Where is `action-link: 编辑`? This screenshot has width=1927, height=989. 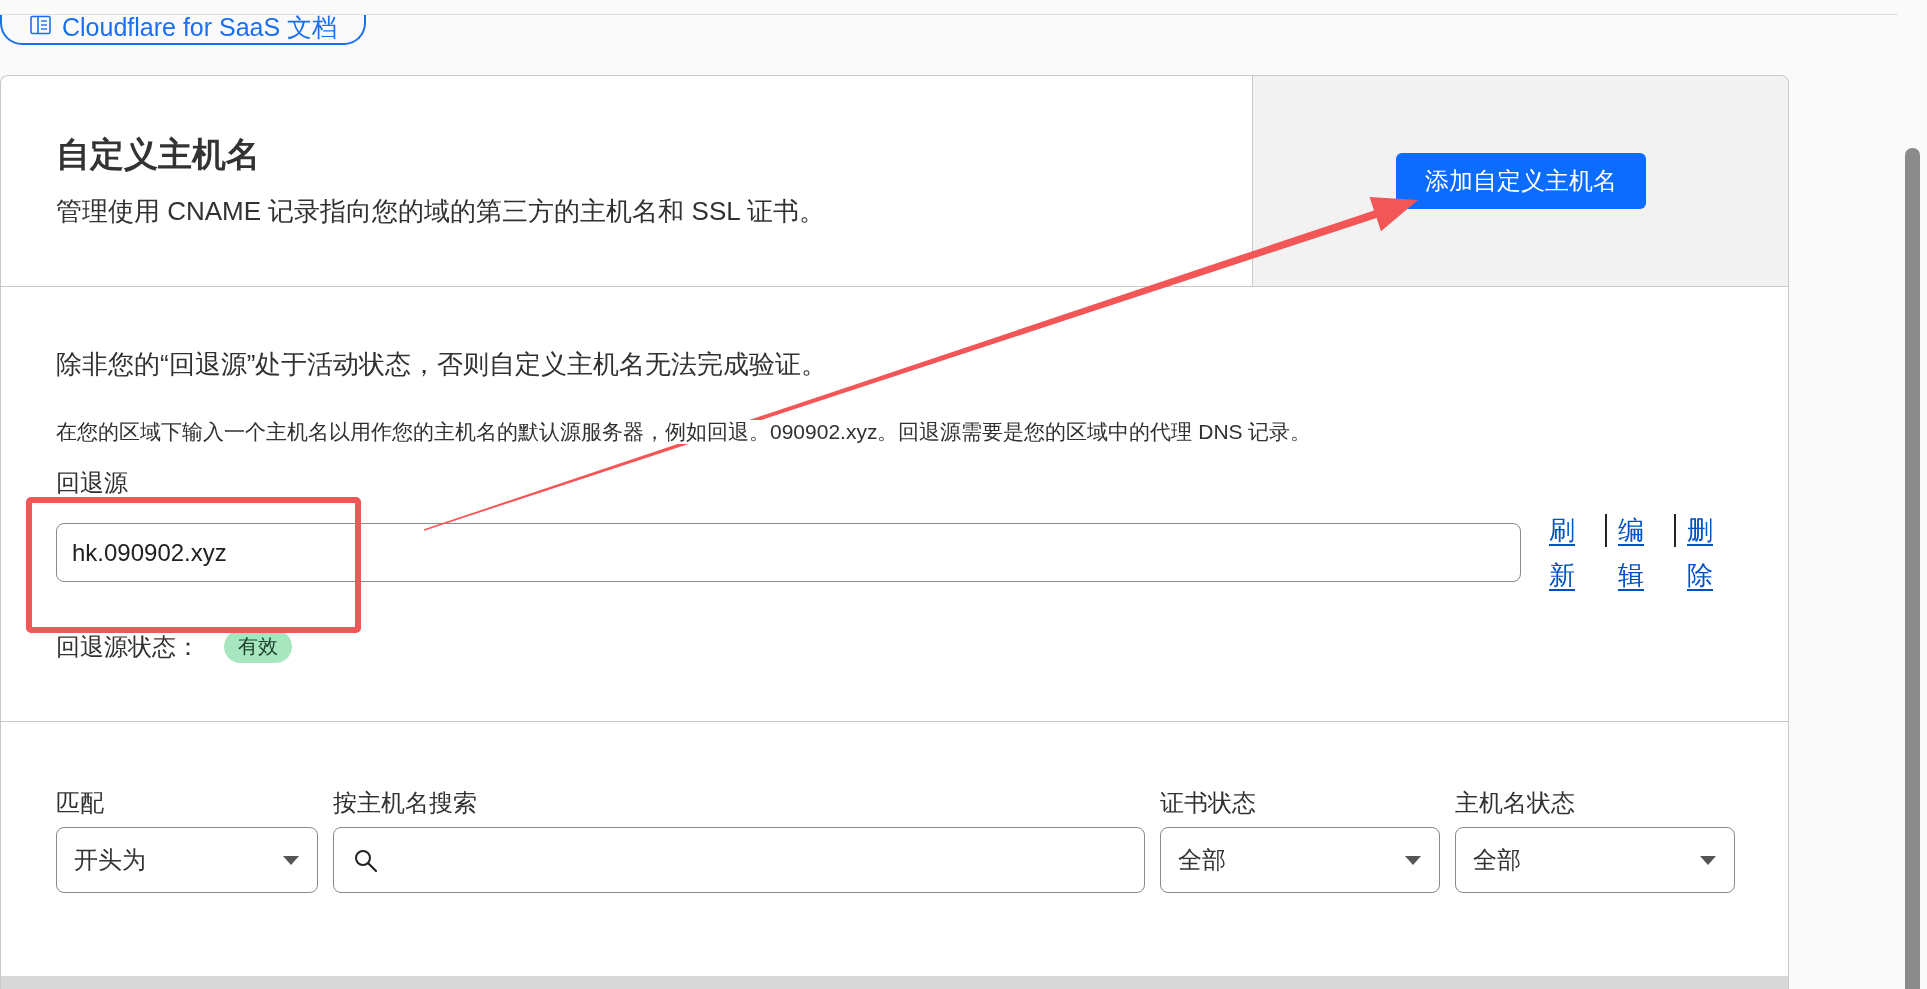
action-link: 编辑 is located at coordinates (1631, 552).